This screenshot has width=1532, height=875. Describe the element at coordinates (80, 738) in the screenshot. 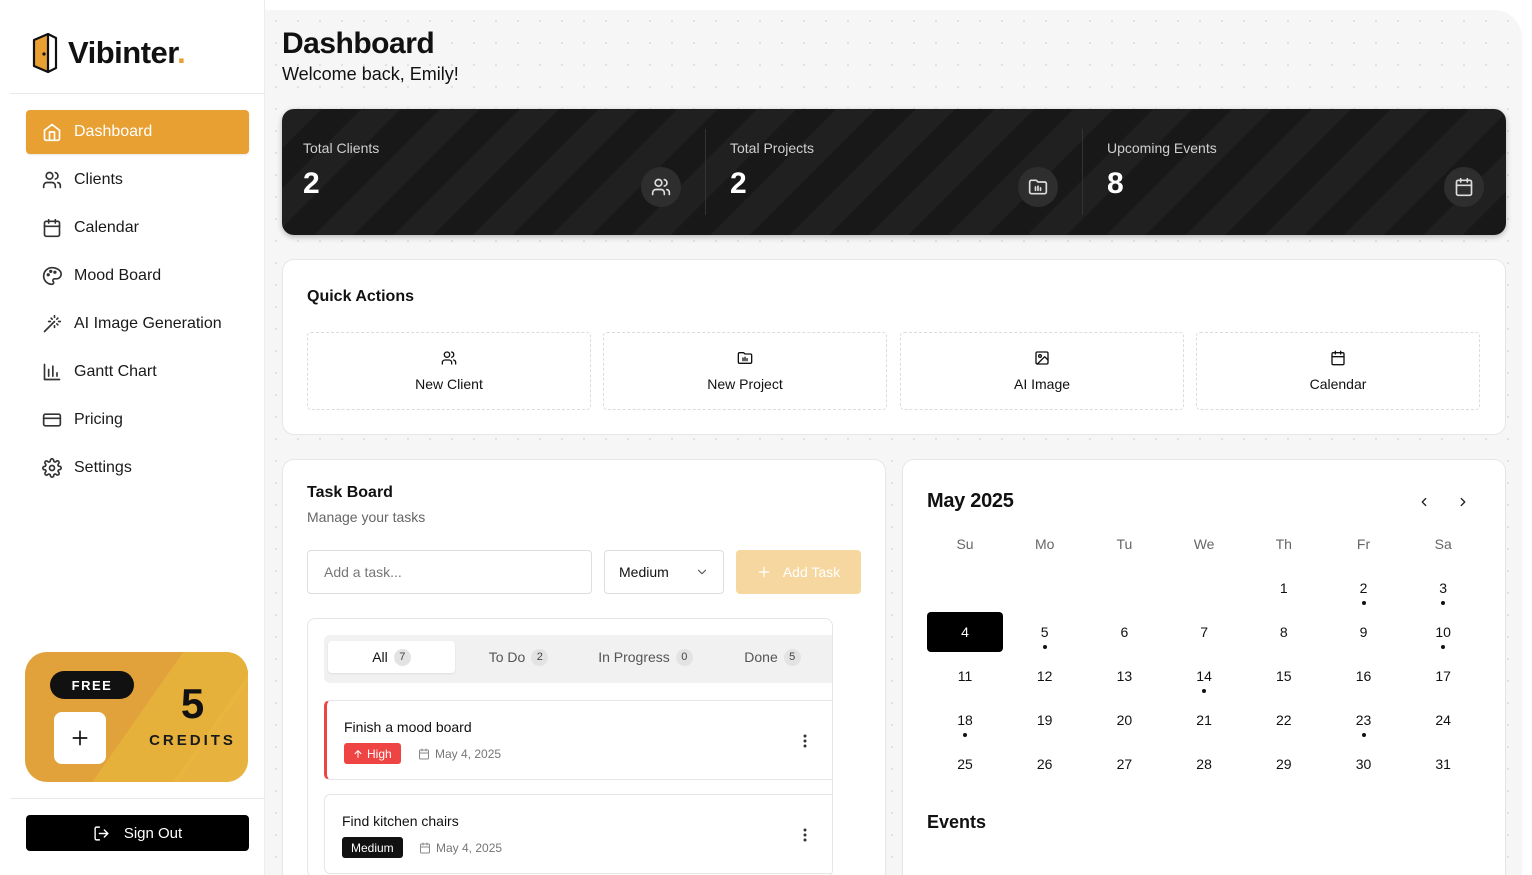

I see `buy-credits-button` at that location.